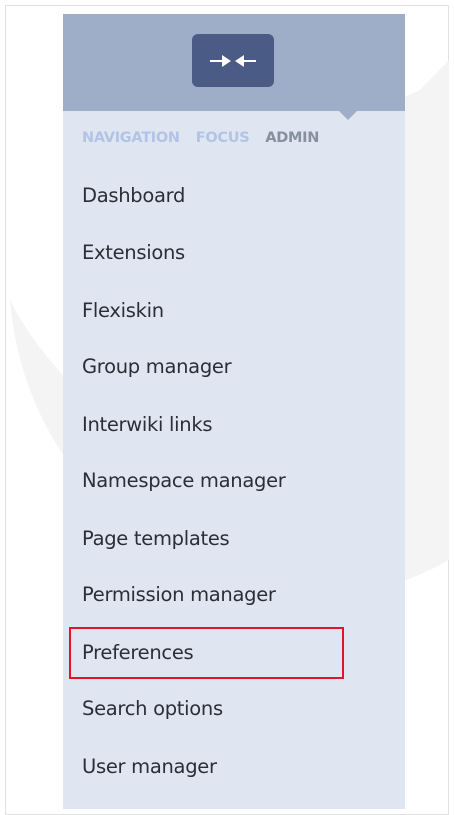 This screenshot has width=454, height=815. I want to click on menu-item-group-manager: Group manager, so click(157, 367).